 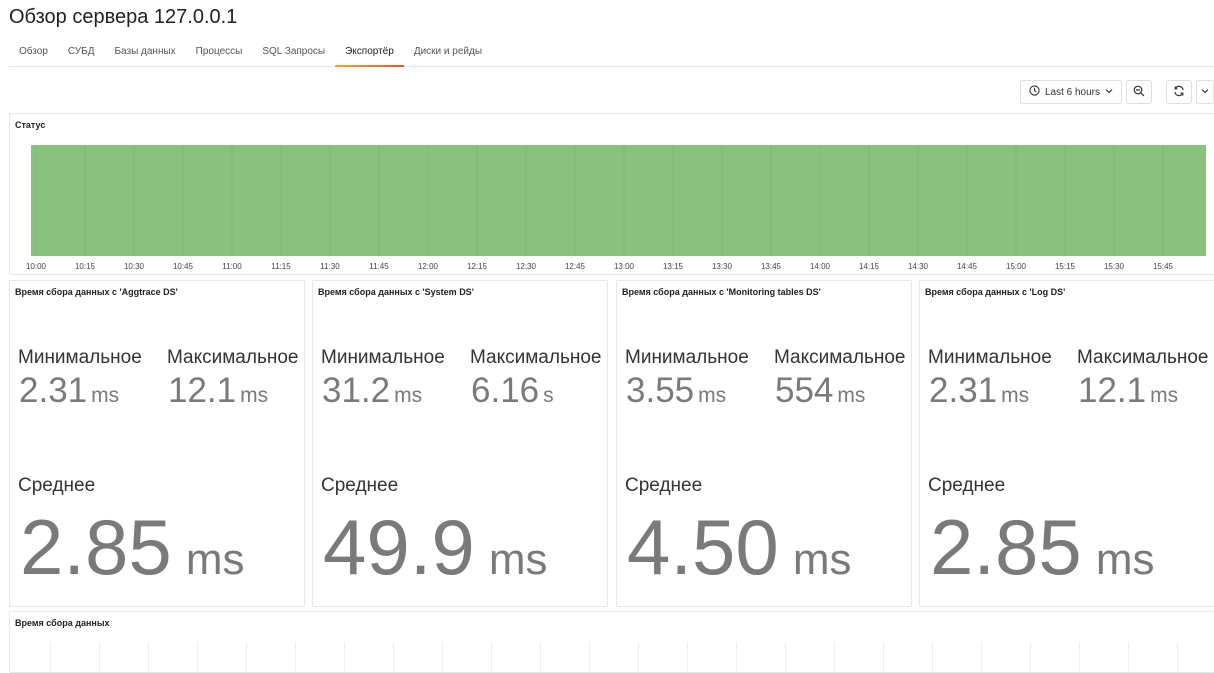 What do you see at coordinates (330, 266) in the screenshot?
I see `time-tick-label: 11:30` at bounding box center [330, 266].